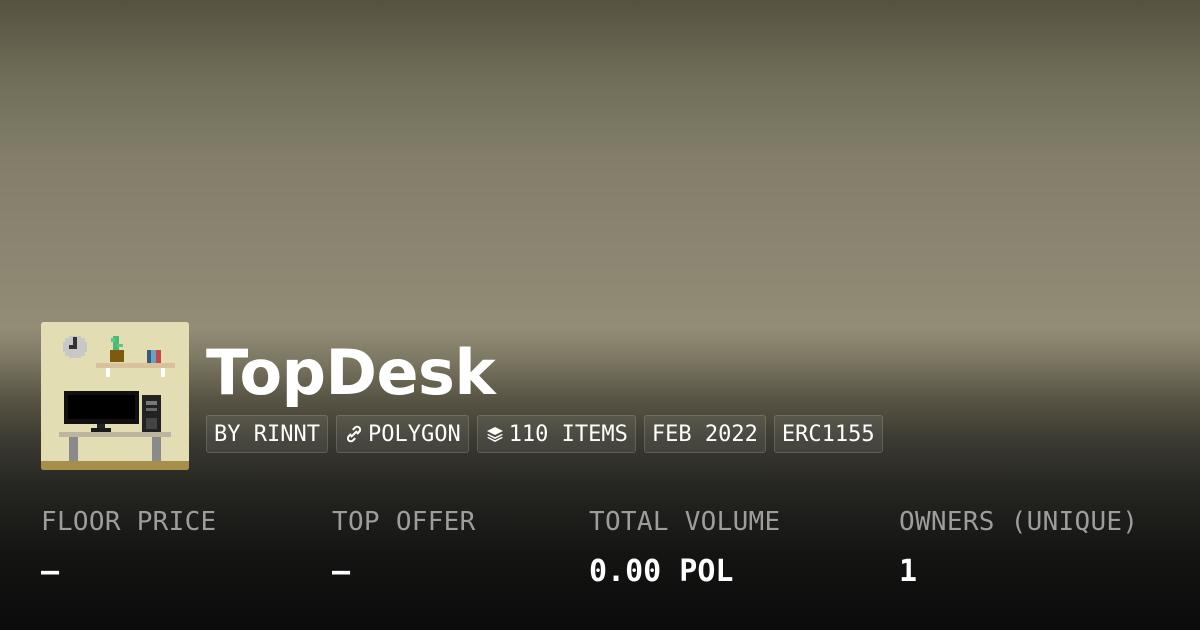 The width and height of the screenshot is (1200, 630). What do you see at coordinates (354, 434) in the screenshot?
I see `chain-link-icon` at bounding box center [354, 434].